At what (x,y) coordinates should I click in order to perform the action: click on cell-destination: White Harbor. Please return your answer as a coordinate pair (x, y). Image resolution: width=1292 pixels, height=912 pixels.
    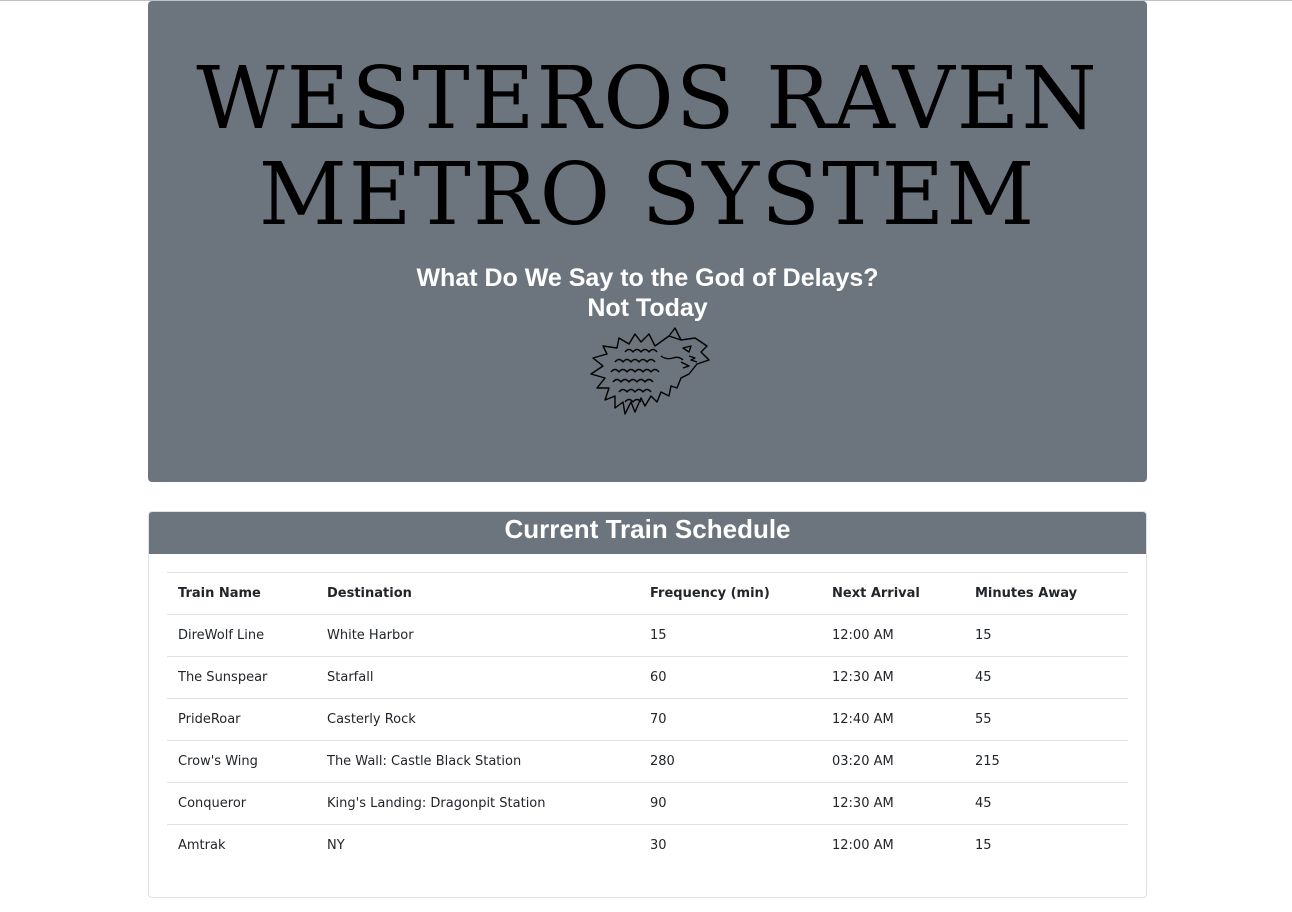
    Looking at the image, I should click on (477, 635).